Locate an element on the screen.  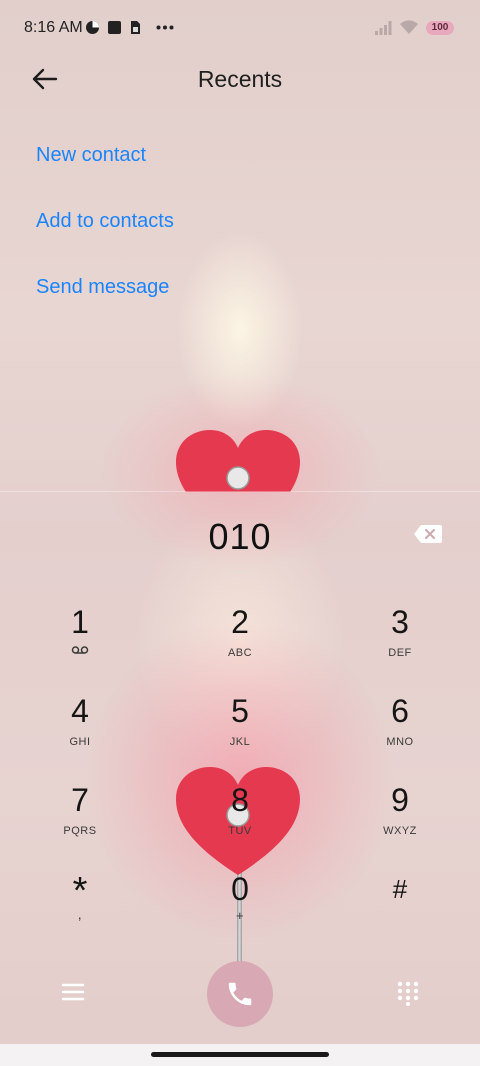
home-indicator is located at coordinates (240, 1054).